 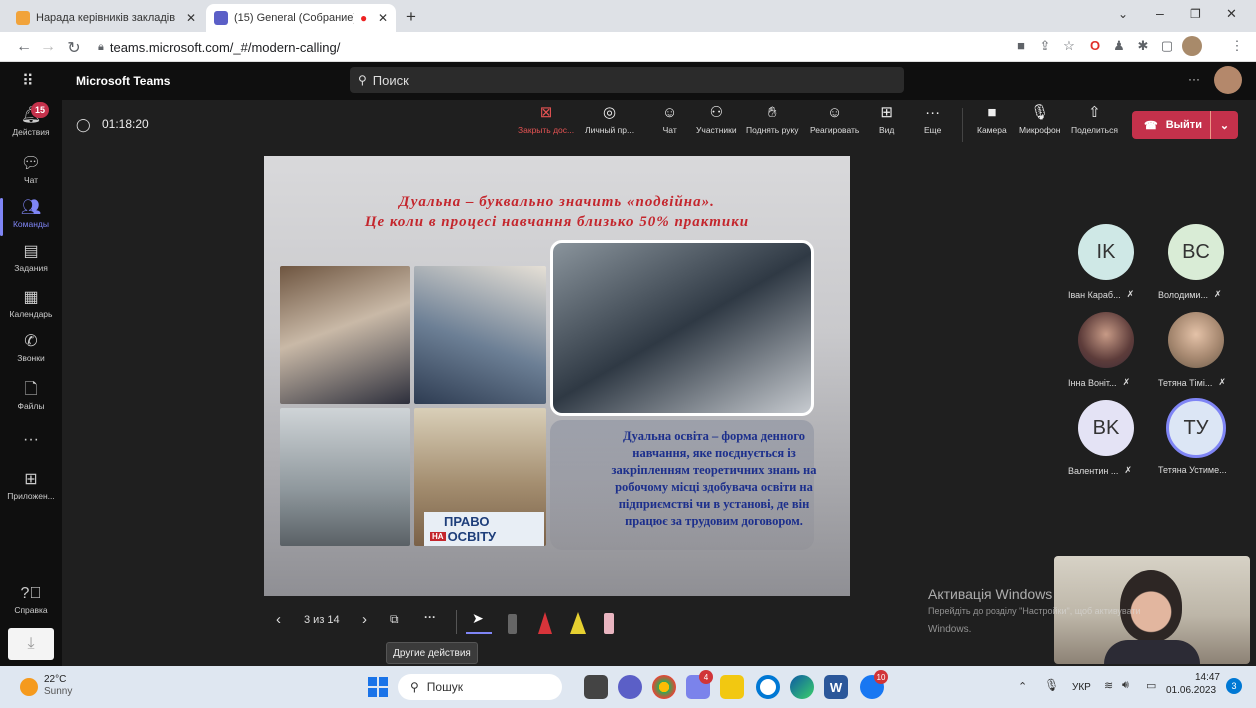 I want to click on next-slide-icon: ›, so click(x=364, y=619).